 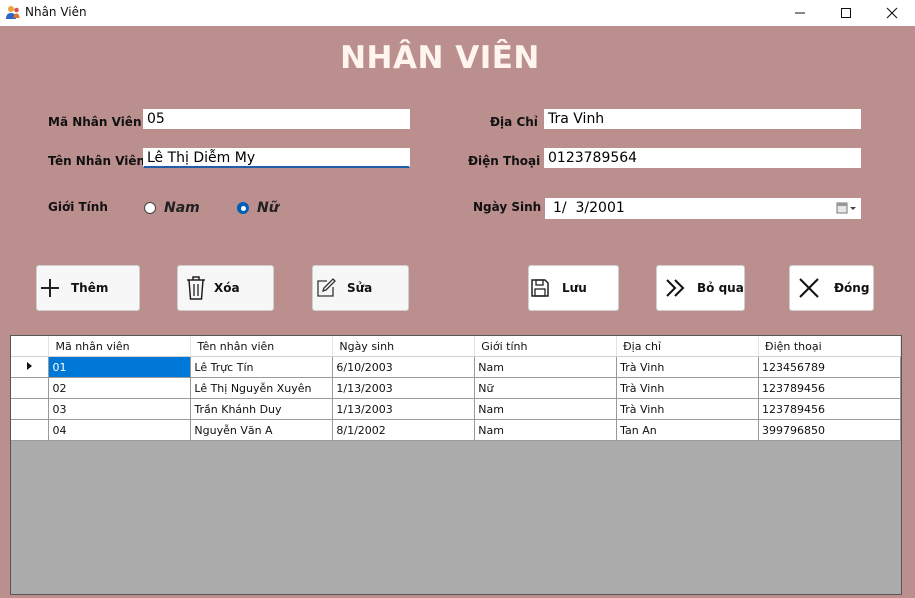 I want to click on column-header: Điện thoại, so click(x=829, y=346).